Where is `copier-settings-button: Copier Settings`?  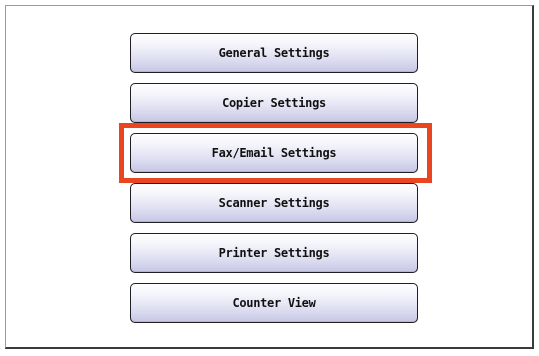 copier-settings-button: Copier Settings is located at coordinates (274, 103).